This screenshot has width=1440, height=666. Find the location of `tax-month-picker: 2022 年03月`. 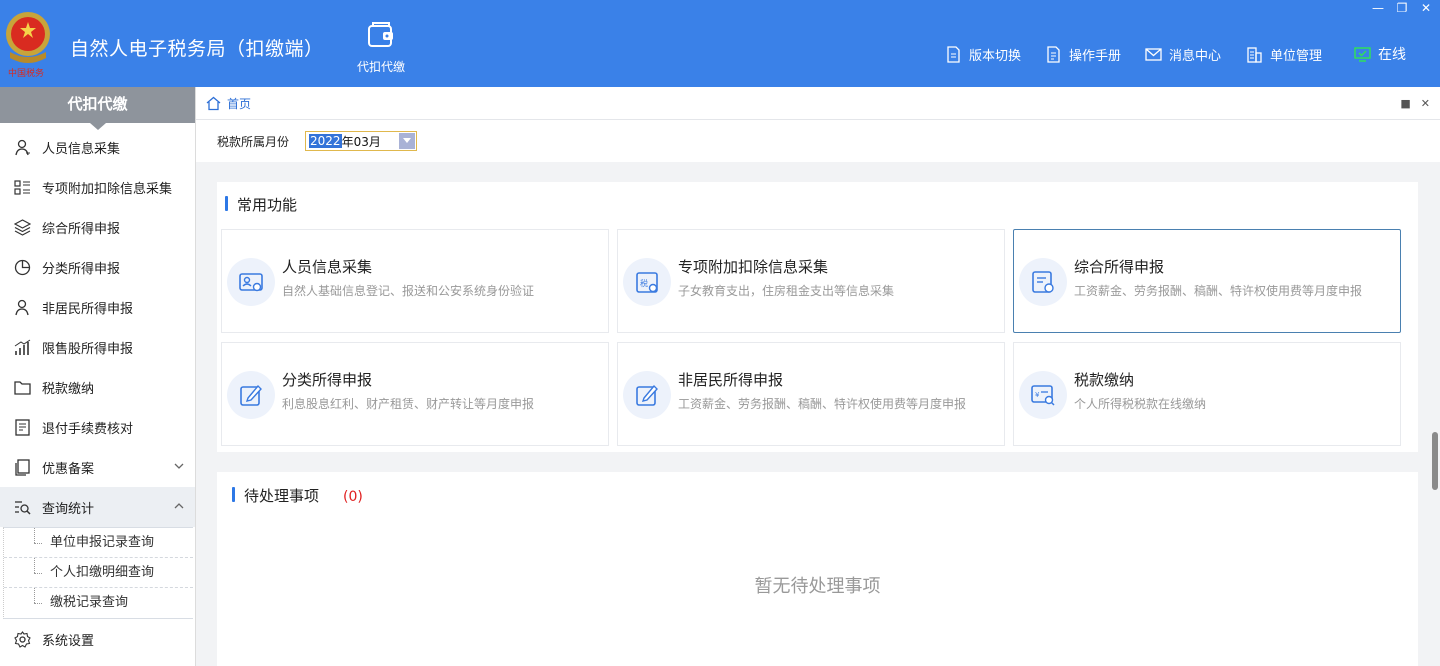

tax-month-picker: 2022 年03月 is located at coordinates (361, 141).